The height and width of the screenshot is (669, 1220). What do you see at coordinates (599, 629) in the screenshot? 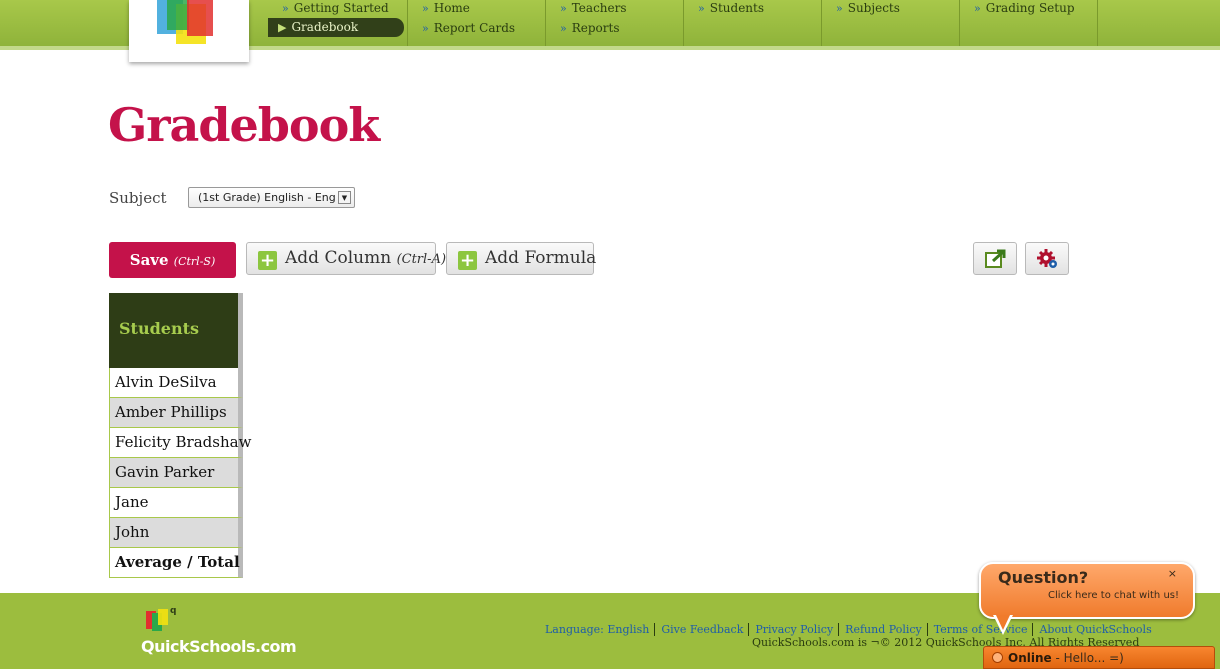
I see `footer-link-language: Language: English` at bounding box center [599, 629].